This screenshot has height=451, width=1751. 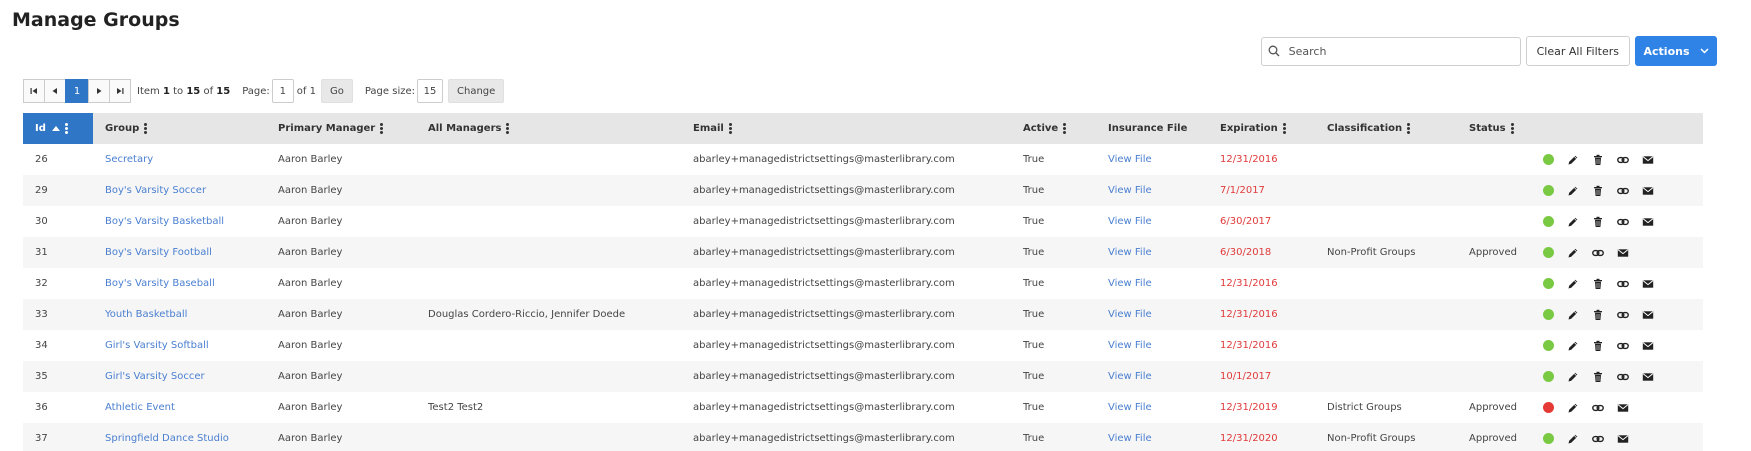 I want to click on cell-primary-manager: Aaron Barley, so click(x=341, y=376).